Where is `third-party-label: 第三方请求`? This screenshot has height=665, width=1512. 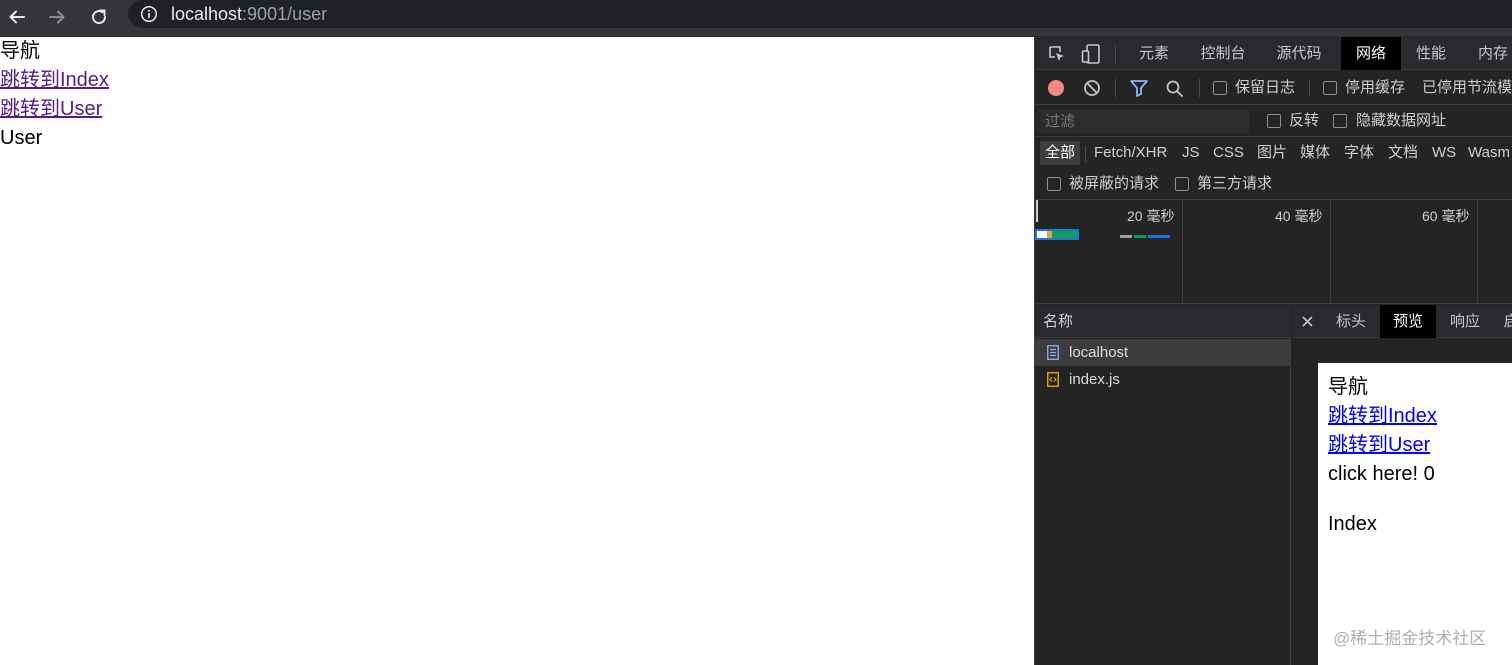 third-party-label: 第三方请求 is located at coordinates (1235, 183).